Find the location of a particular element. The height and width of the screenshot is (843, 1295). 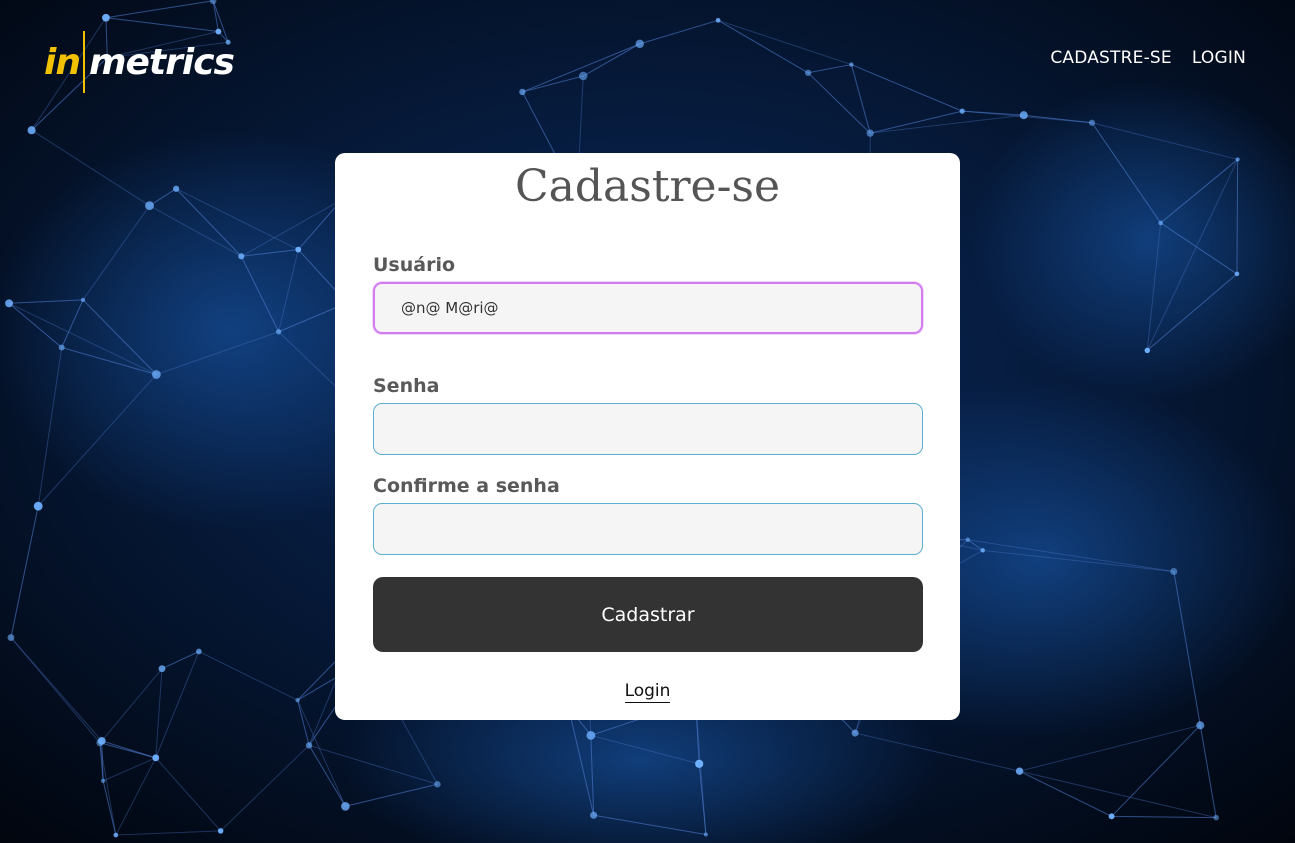

inmetrics-logo: in metrics is located at coordinates (139, 62).